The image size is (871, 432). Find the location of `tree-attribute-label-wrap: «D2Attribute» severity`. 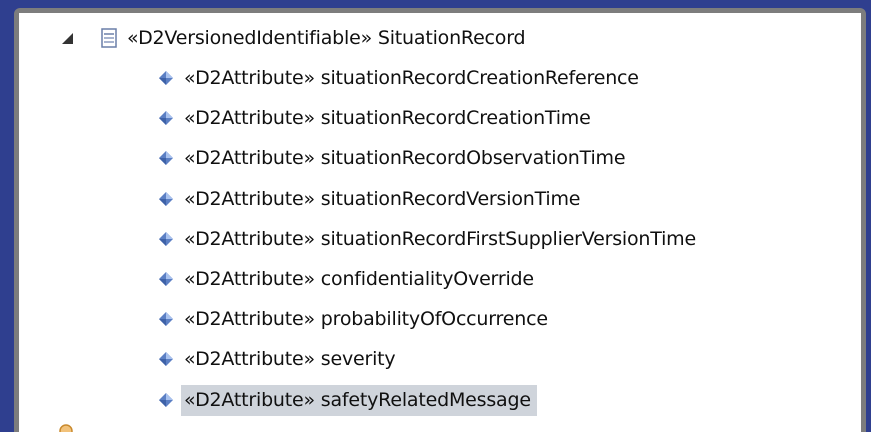

tree-attribute-label-wrap: «D2Attribute» severity is located at coordinates (290, 359).